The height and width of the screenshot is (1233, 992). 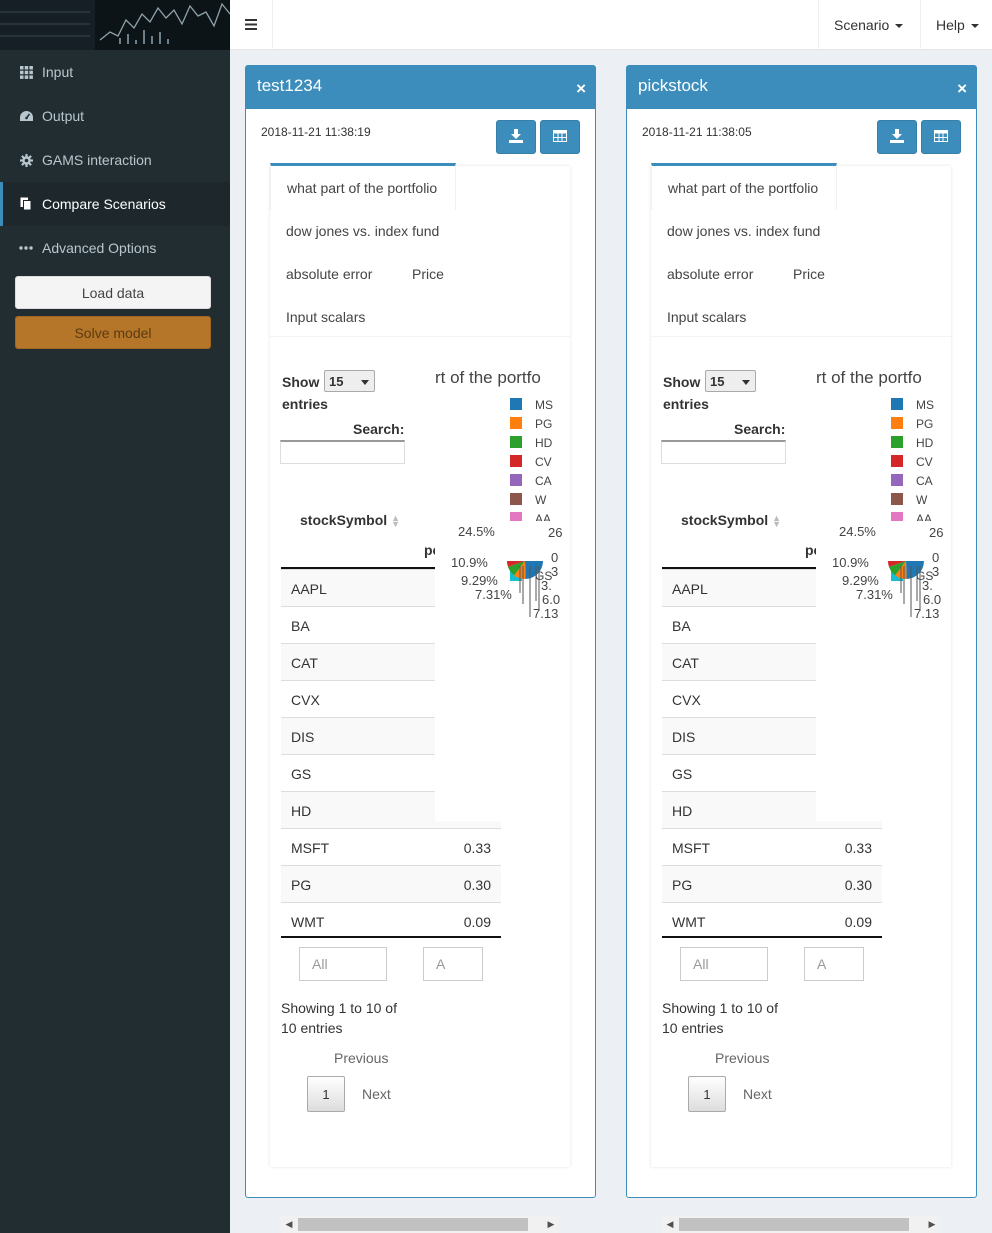 I want to click on tab-label: Price, so click(x=428, y=274).